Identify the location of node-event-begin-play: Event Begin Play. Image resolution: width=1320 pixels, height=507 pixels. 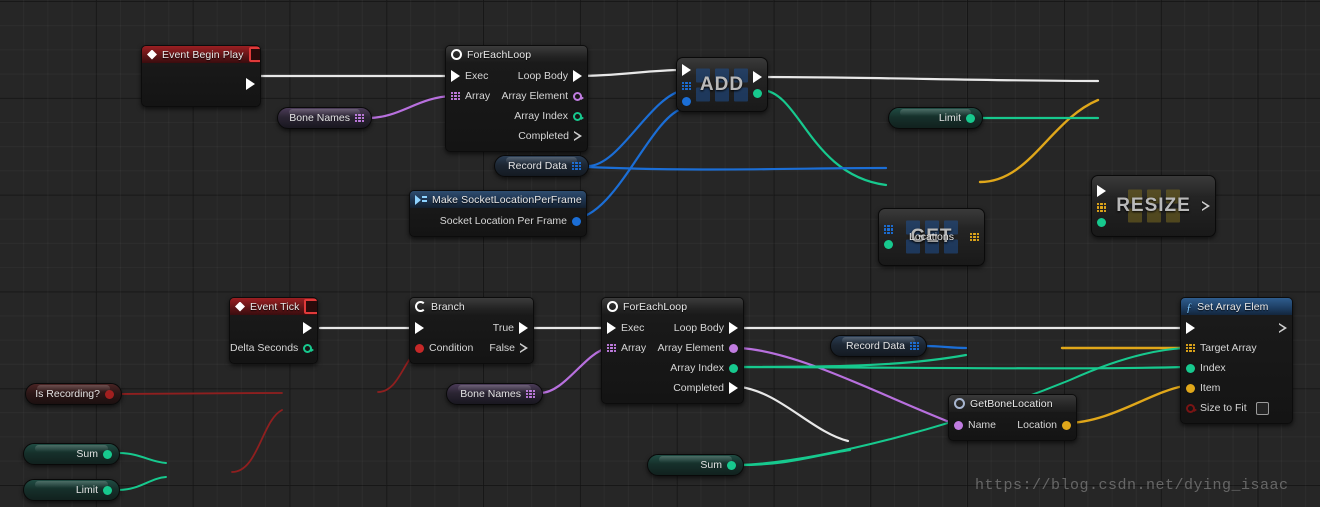
(201, 76).